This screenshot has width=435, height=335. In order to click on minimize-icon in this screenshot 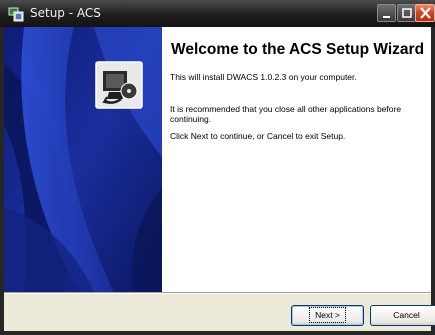, I will do `click(386, 17)`.